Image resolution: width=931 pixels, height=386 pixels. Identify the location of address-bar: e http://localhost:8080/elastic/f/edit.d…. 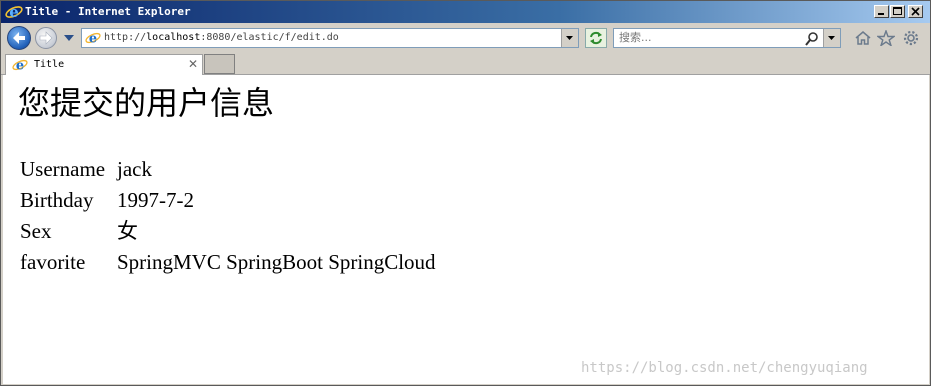
(330, 38).